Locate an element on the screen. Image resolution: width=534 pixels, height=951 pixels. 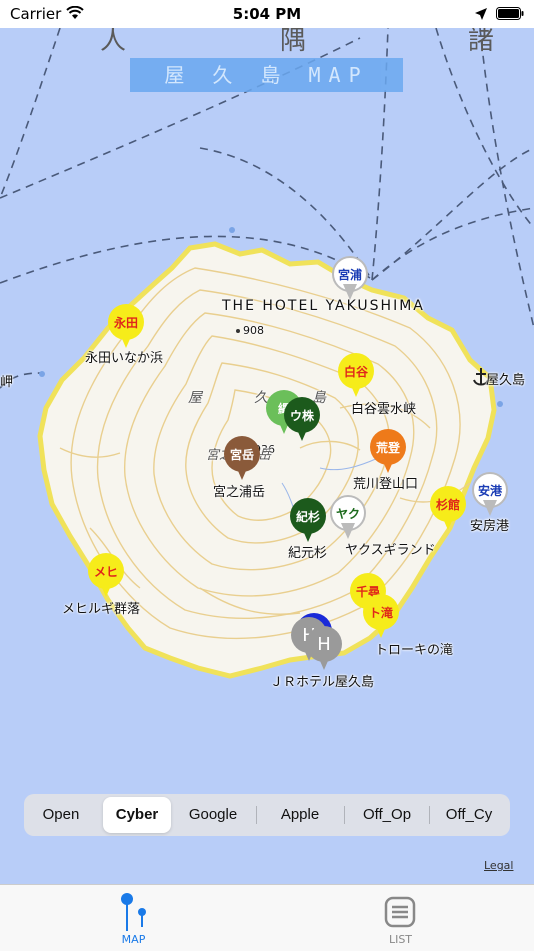
map-title-banner: 屋 久 島 MAP is located at coordinates (266, 75).